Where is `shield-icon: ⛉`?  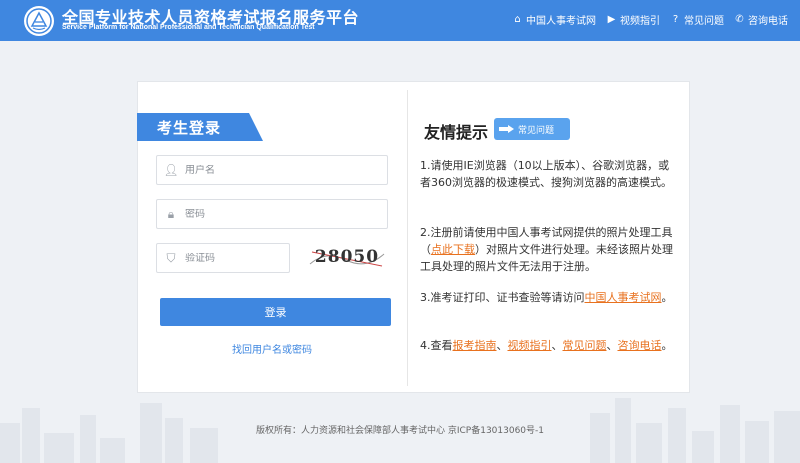
shield-icon: ⛉ is located at coordinates (171, 257).